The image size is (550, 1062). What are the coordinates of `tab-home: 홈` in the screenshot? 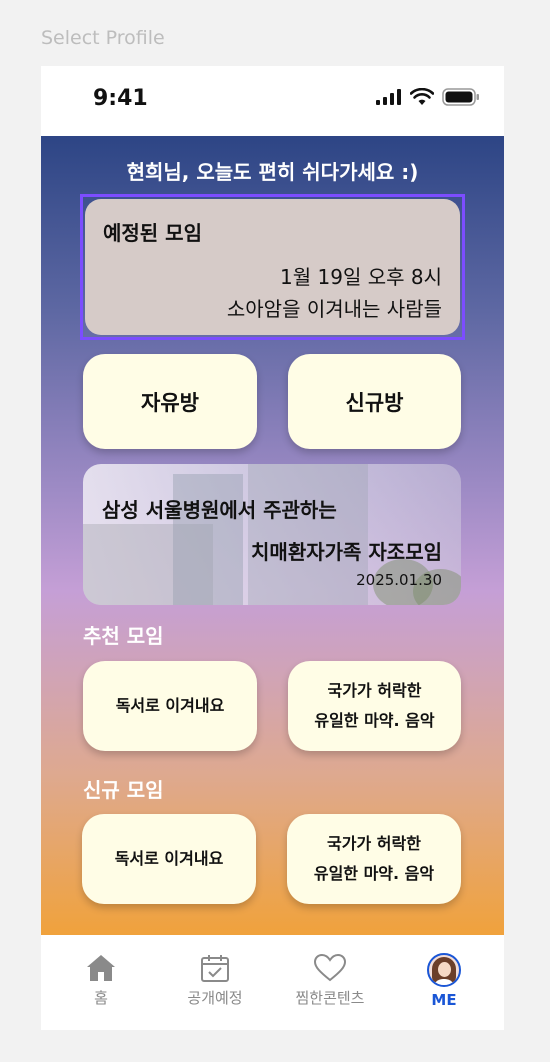 It's located at (101, 980).